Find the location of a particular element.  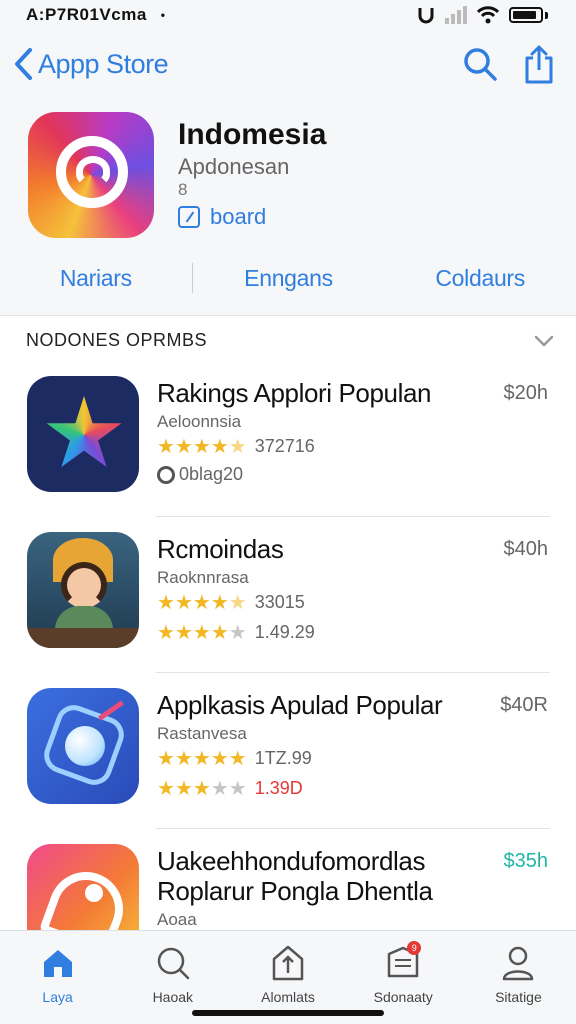

app-link-label: board is located at coordinates (238, 216).